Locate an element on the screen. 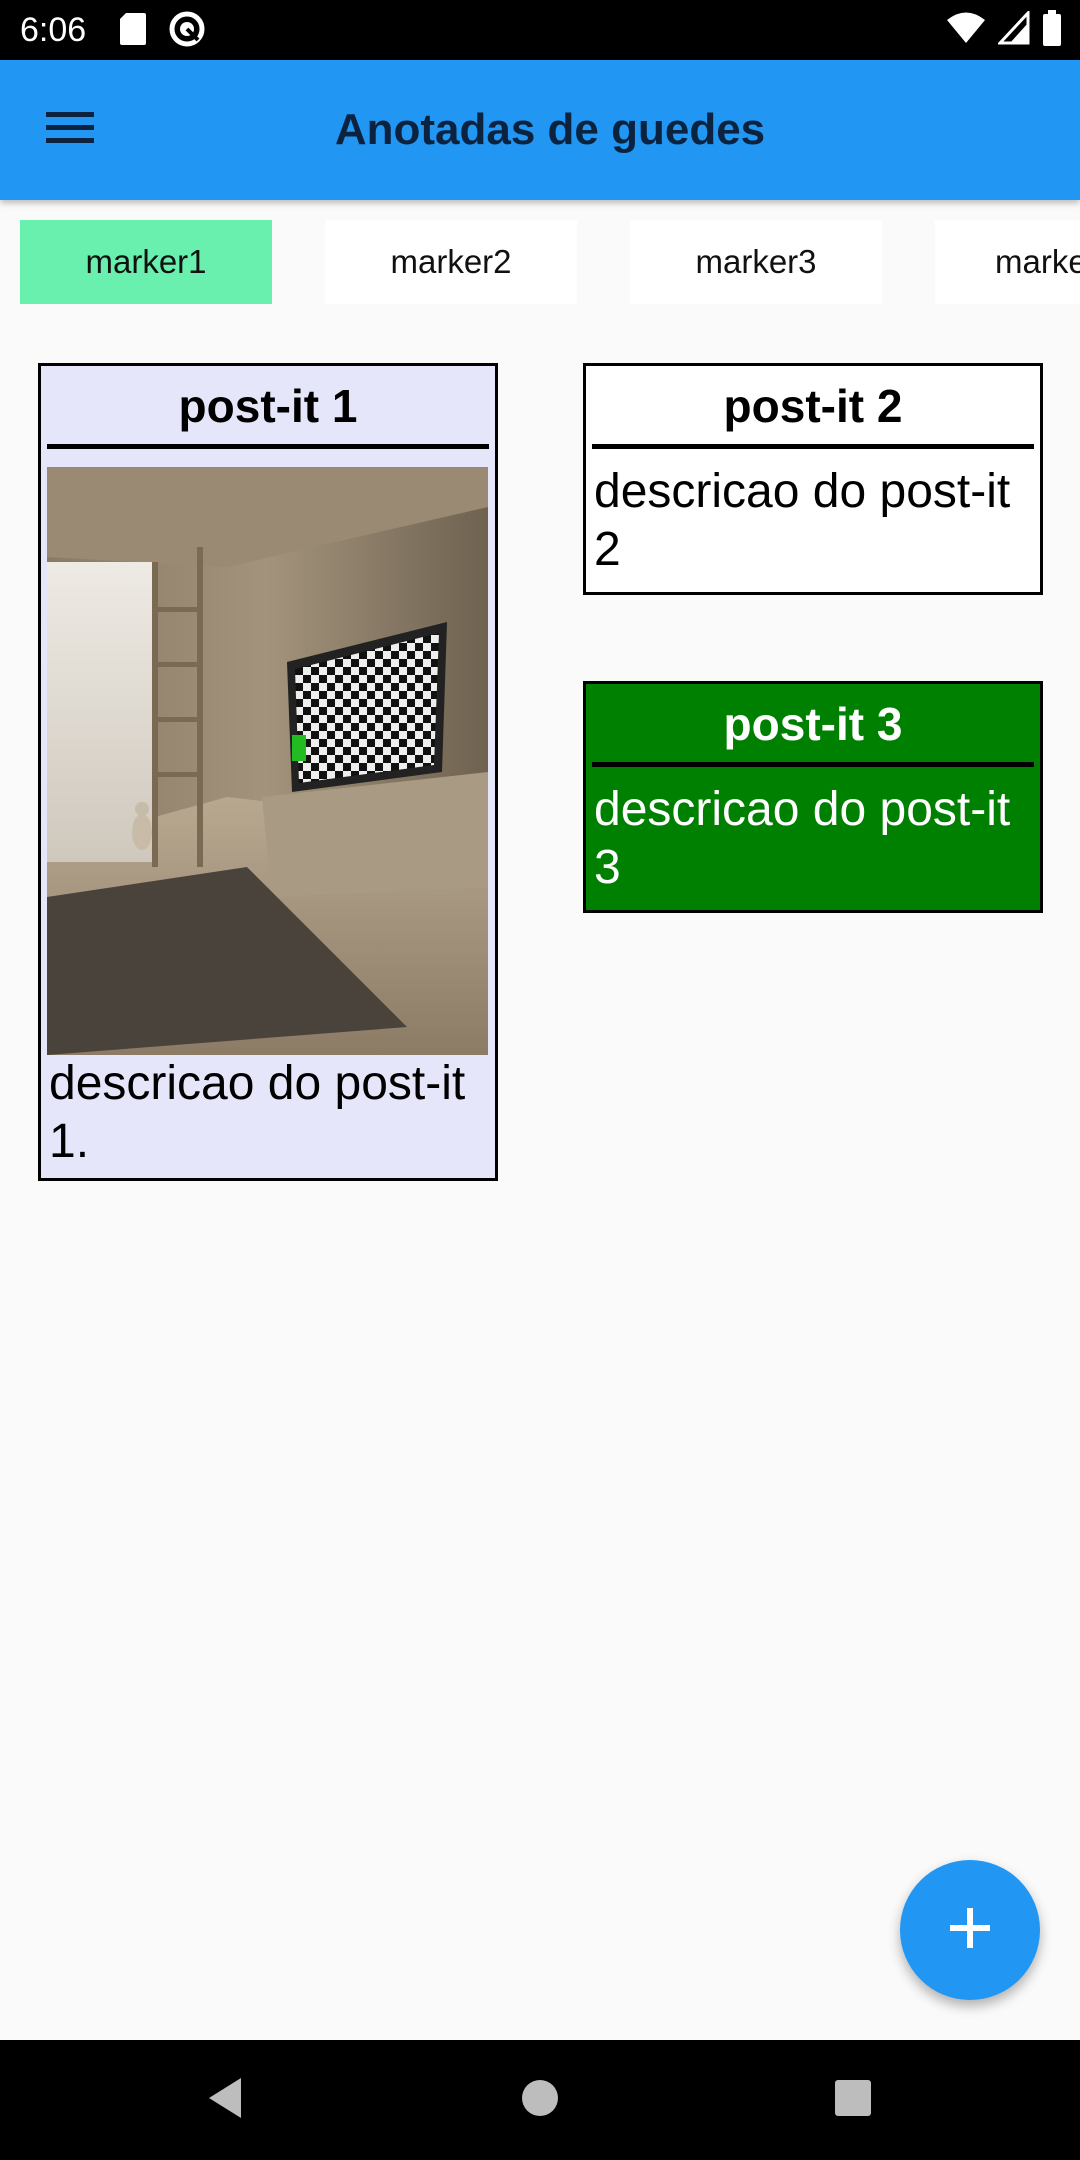 The height and width of the screenshot is (2160, 1080). battery-icon is located at coordinates (1052, 30).